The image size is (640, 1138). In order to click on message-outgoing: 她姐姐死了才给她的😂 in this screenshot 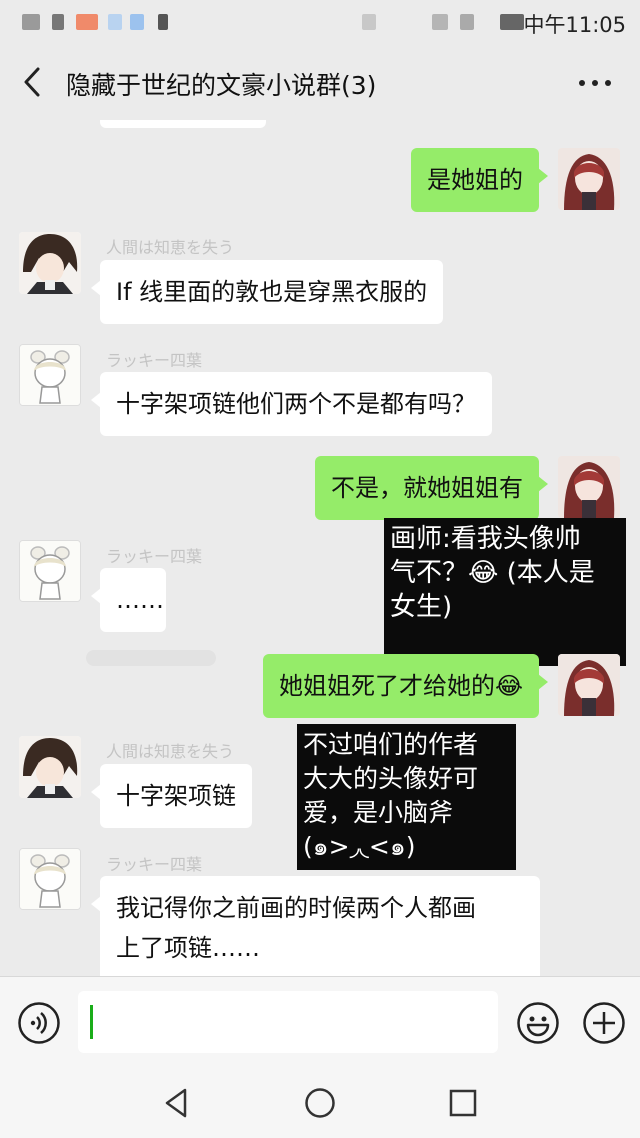, I will do `click(405, 686)`.